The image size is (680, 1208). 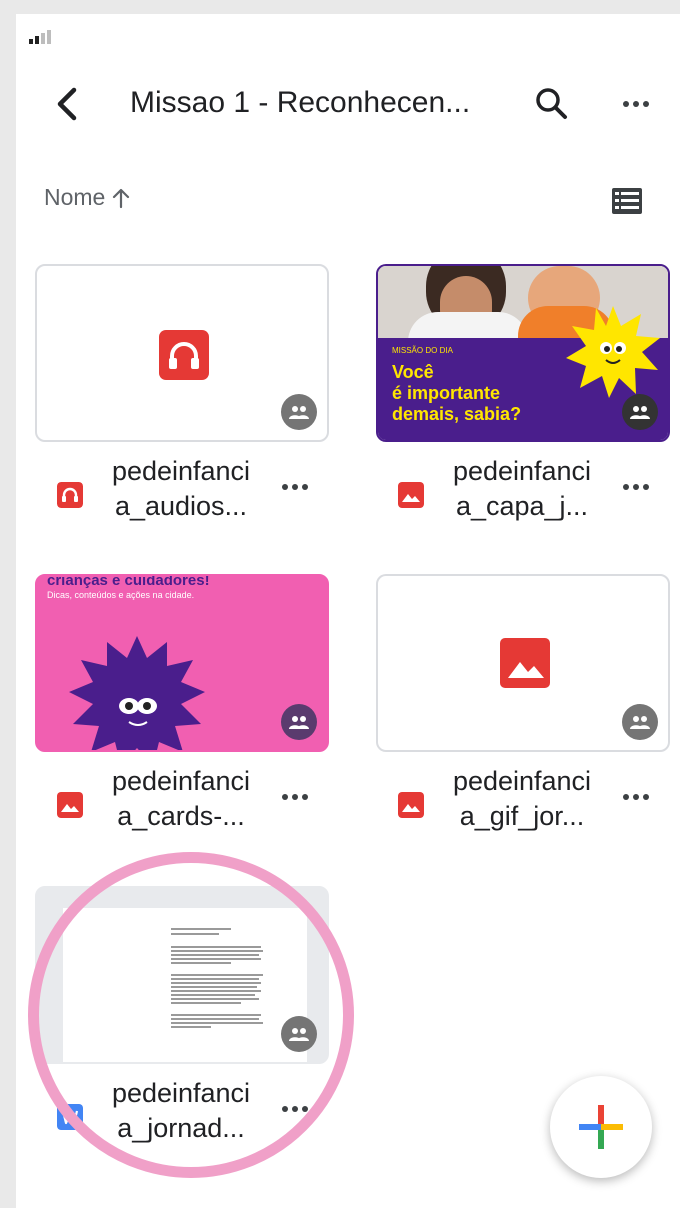 What do you see at coordinates (68, 104) in the screenshot?
I see `back-arrow-icon` at bounding box center [68, 104].